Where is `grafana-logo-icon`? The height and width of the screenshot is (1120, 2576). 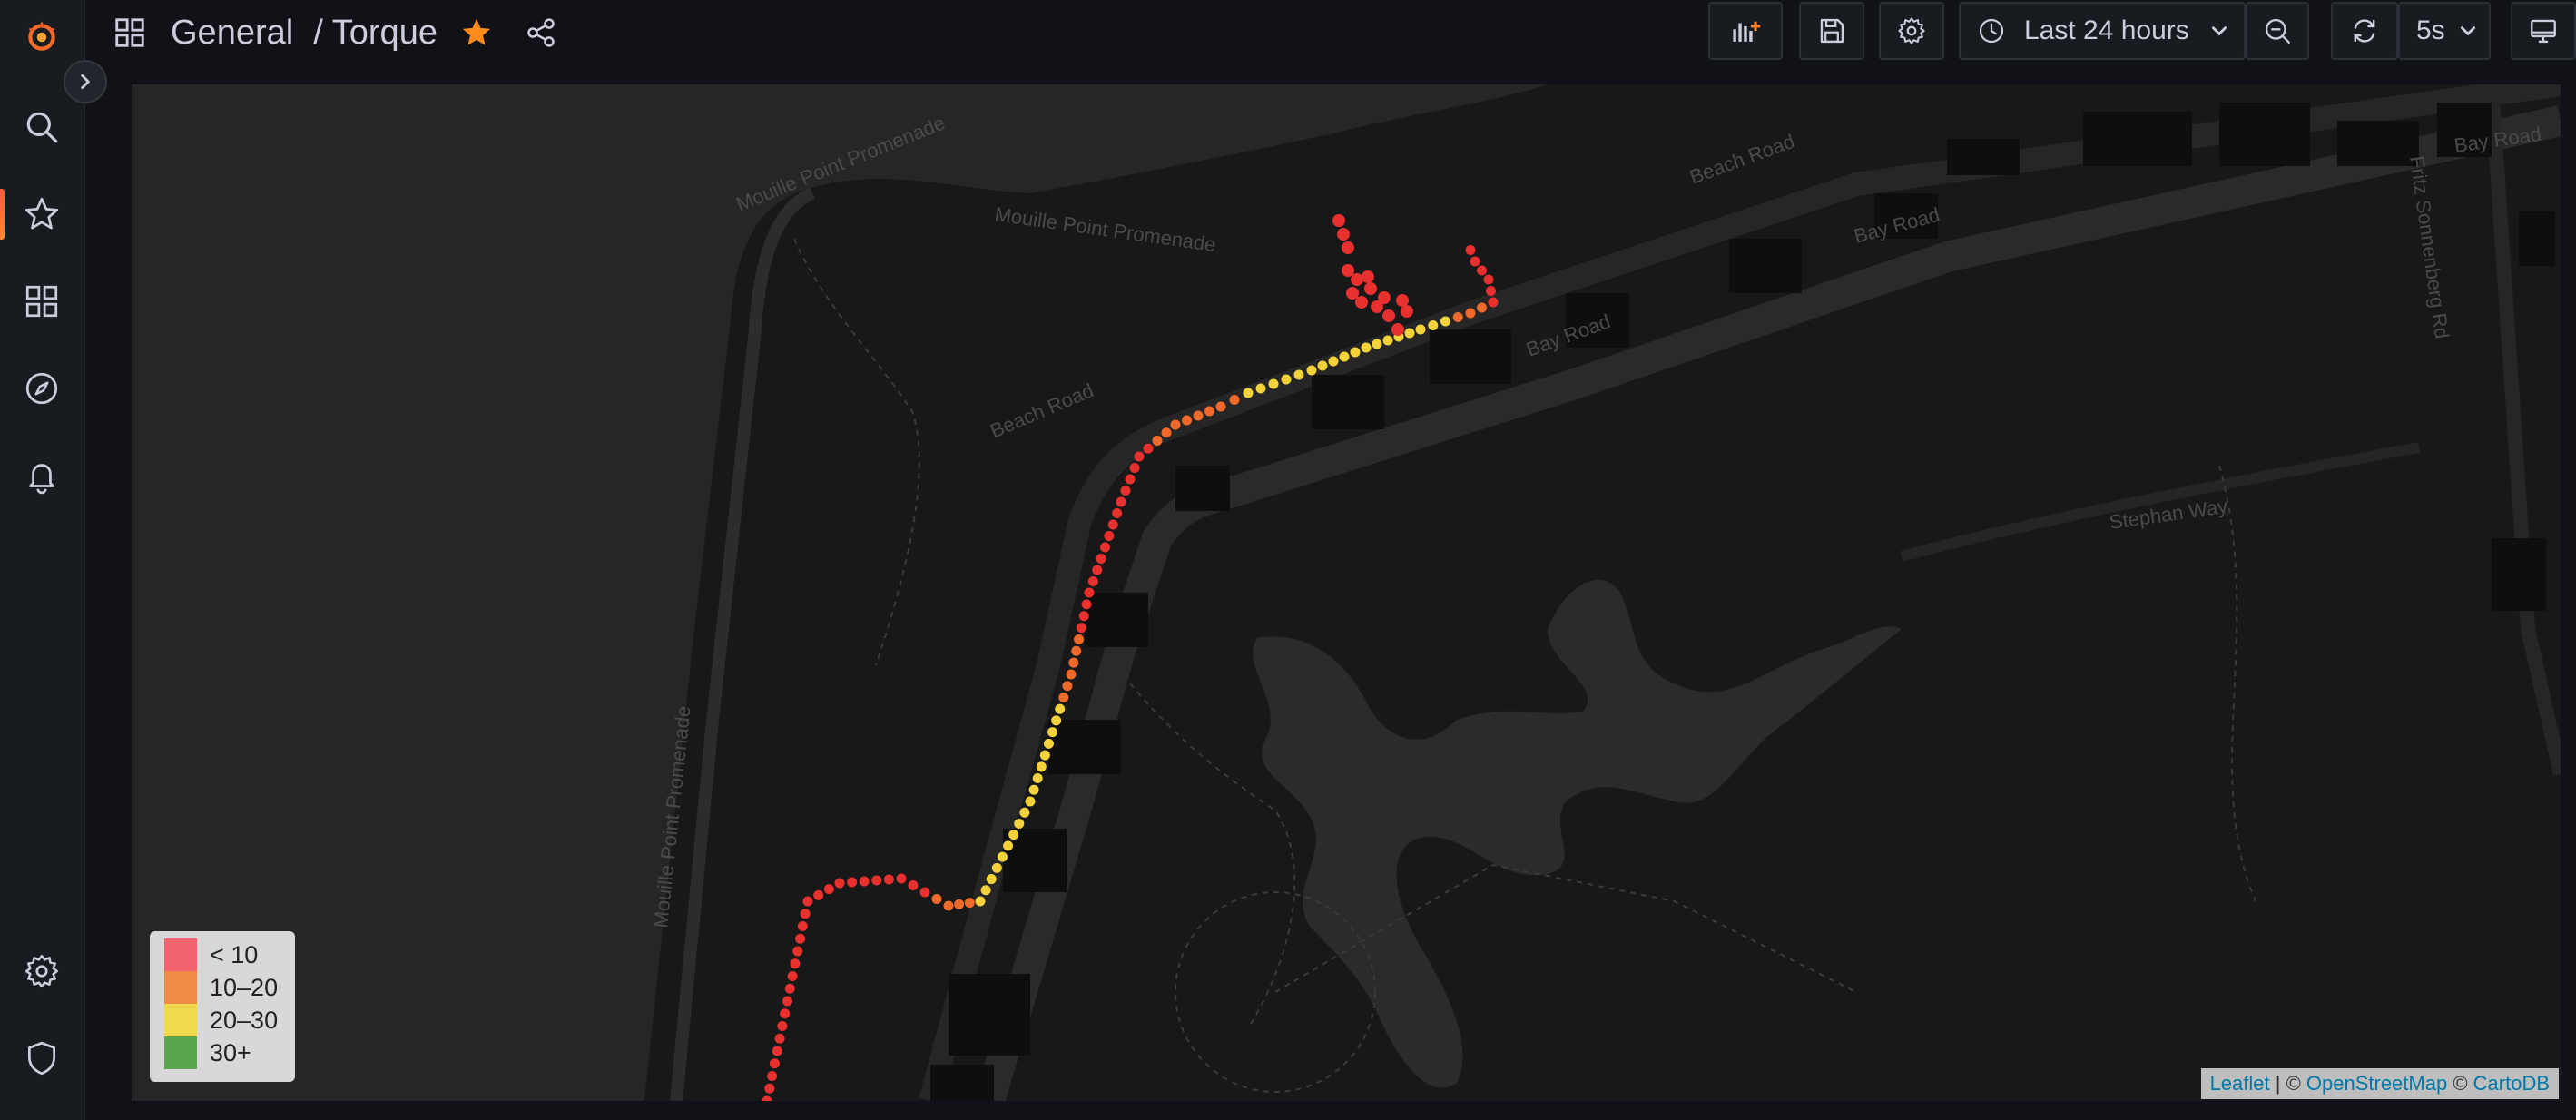
grafana-logo-icon is located at coordinates (42, 36).